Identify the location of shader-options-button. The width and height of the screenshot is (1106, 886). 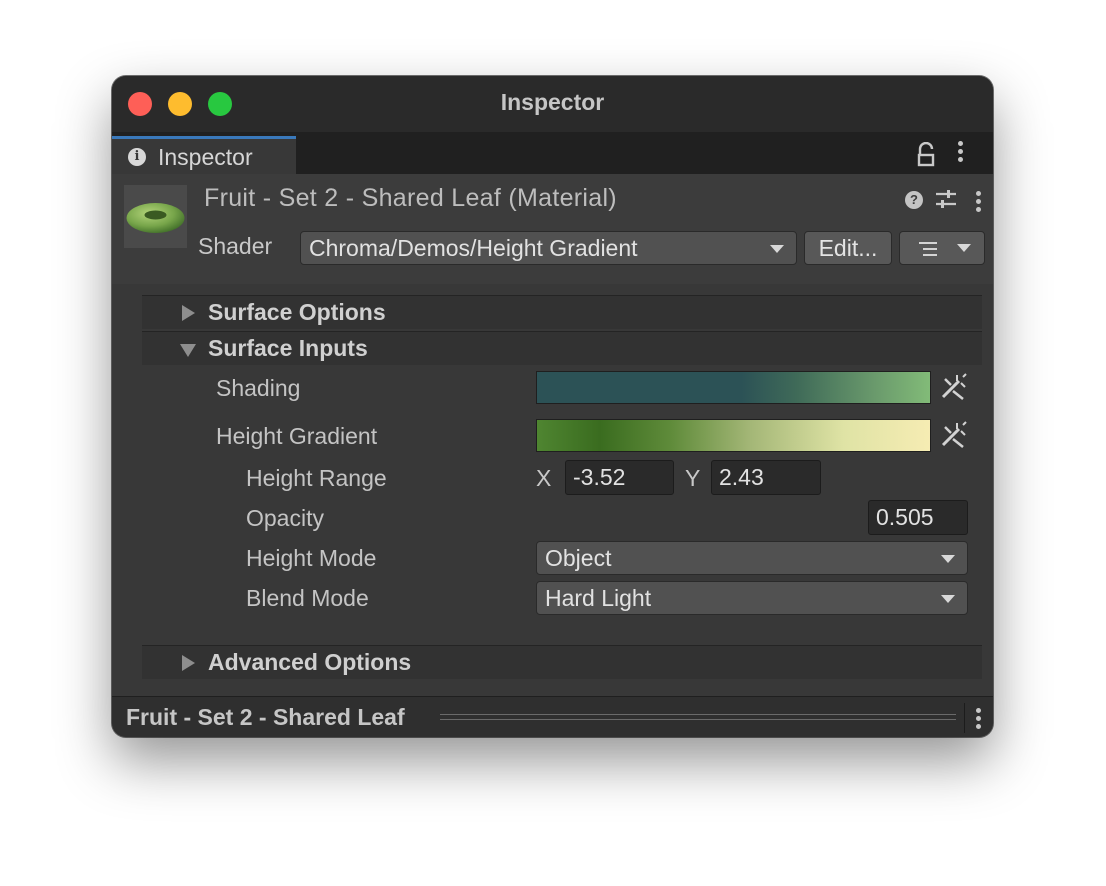
(942, 248).